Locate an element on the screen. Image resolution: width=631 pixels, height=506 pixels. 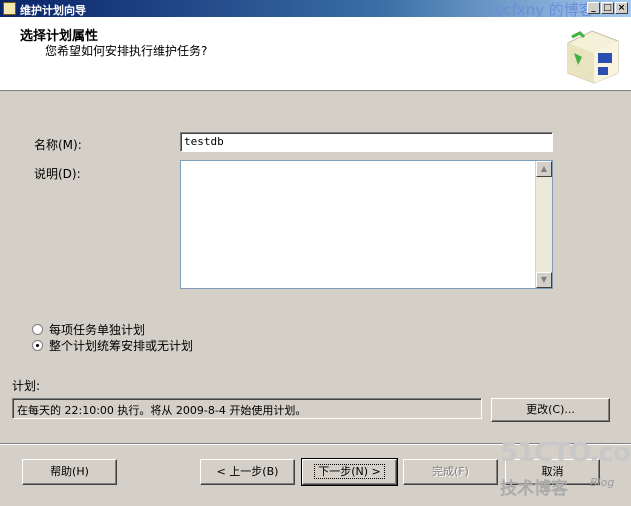
radio-single-icon is located at coordinates (37, 345).